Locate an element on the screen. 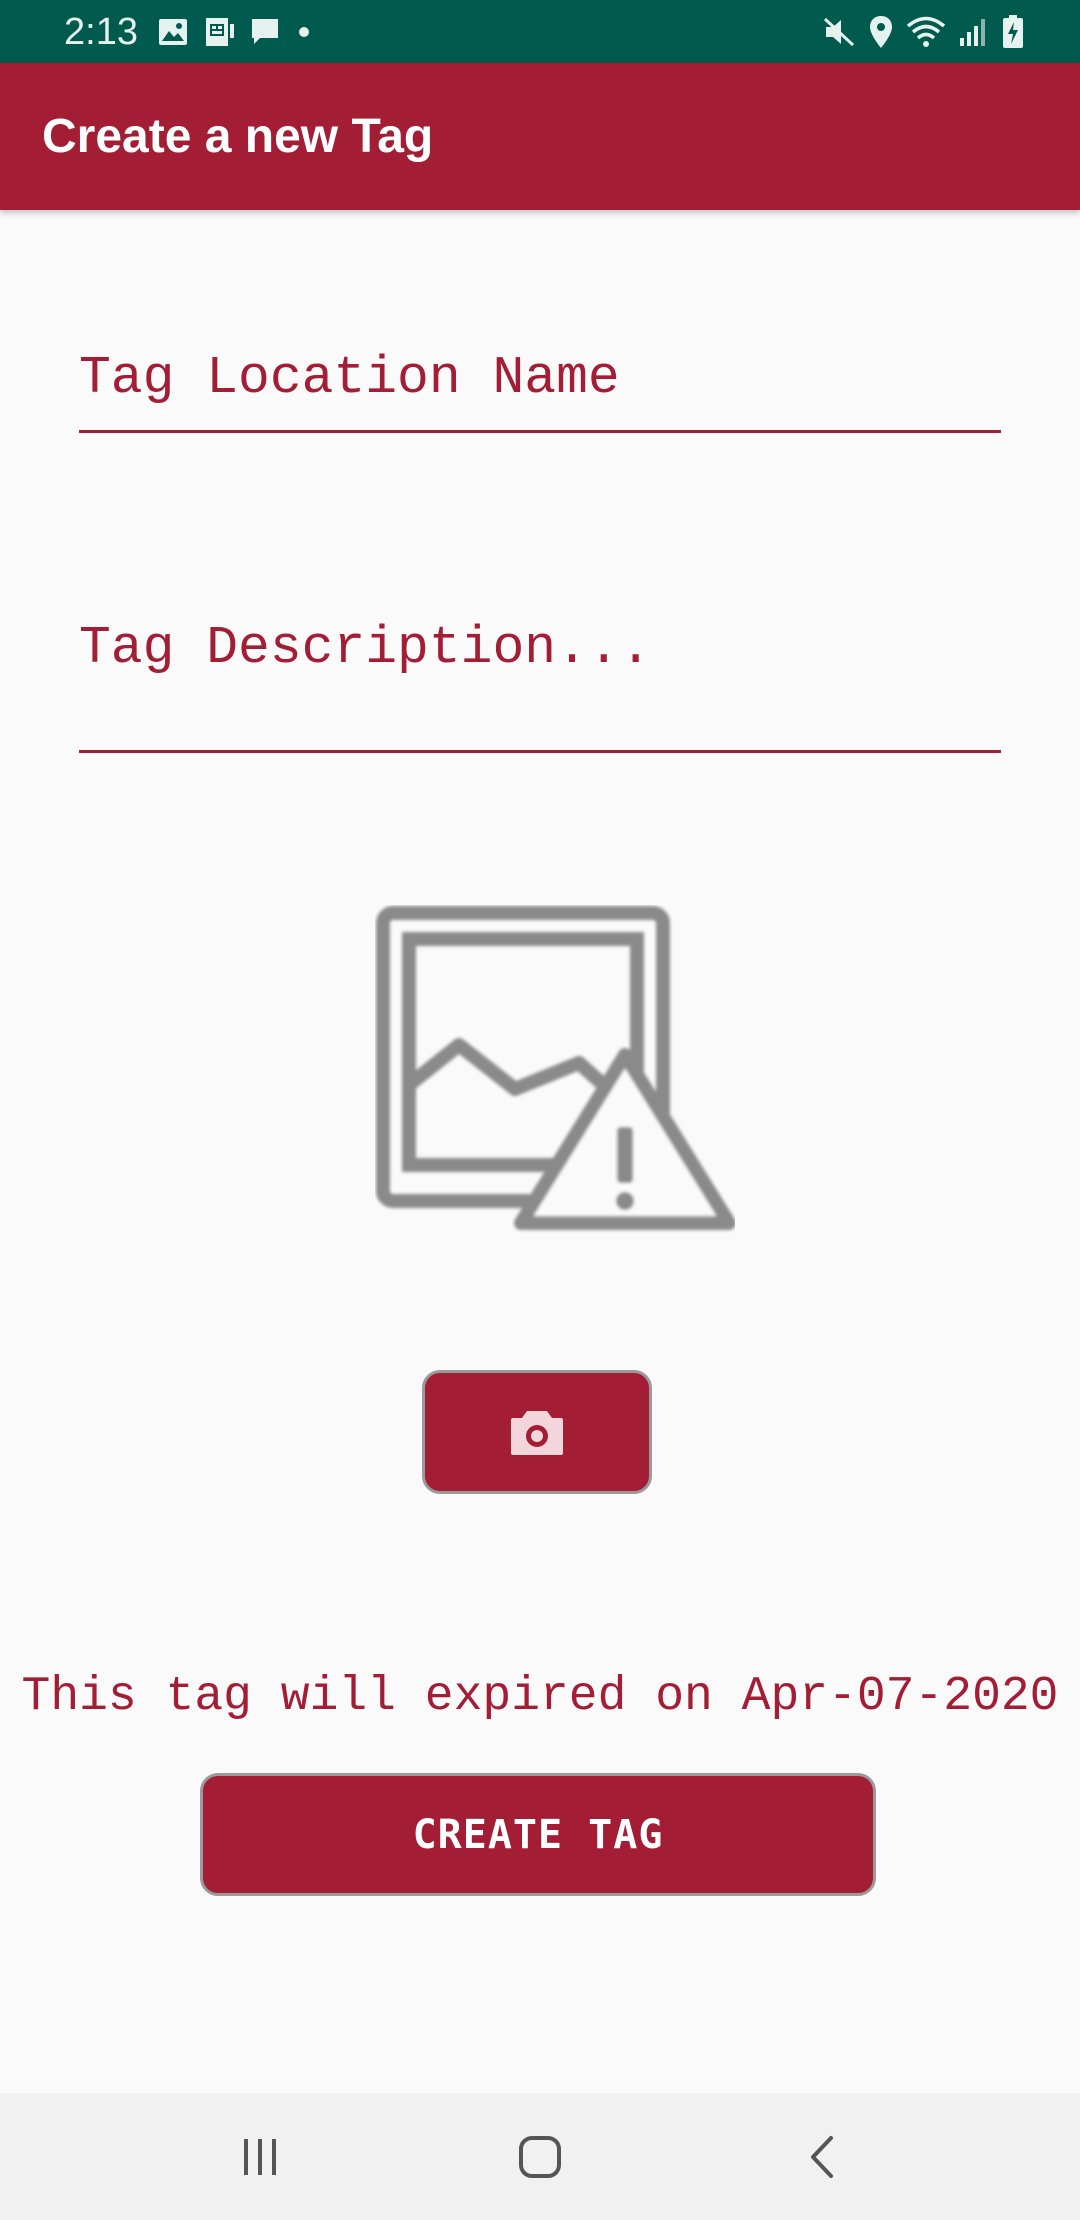  navigation-bar is located at coordinates (540, 2156).